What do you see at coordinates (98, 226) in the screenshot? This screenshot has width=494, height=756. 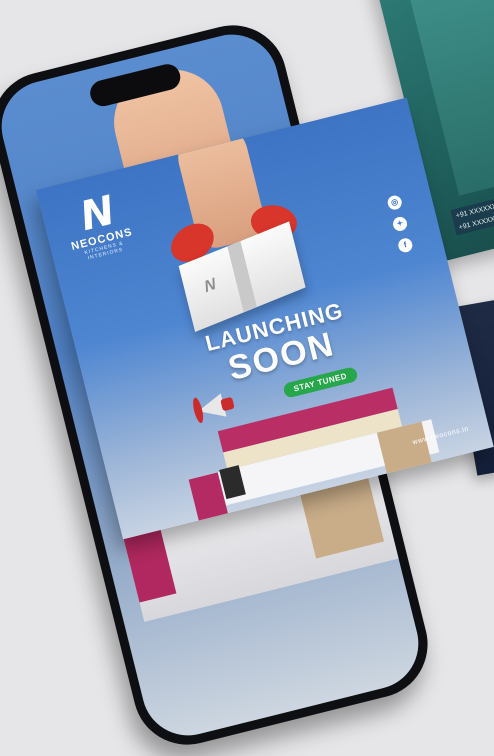 I see `brand-logo: N NEOCONS KITCHENS & INTERIORS` at bounding box center [98, 226].